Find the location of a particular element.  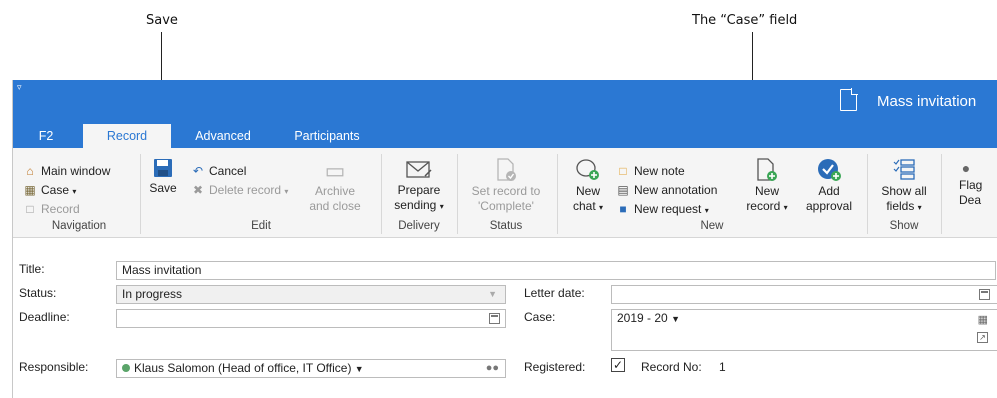

status-select: In progress ▼ is located at coordinates (311, 294).